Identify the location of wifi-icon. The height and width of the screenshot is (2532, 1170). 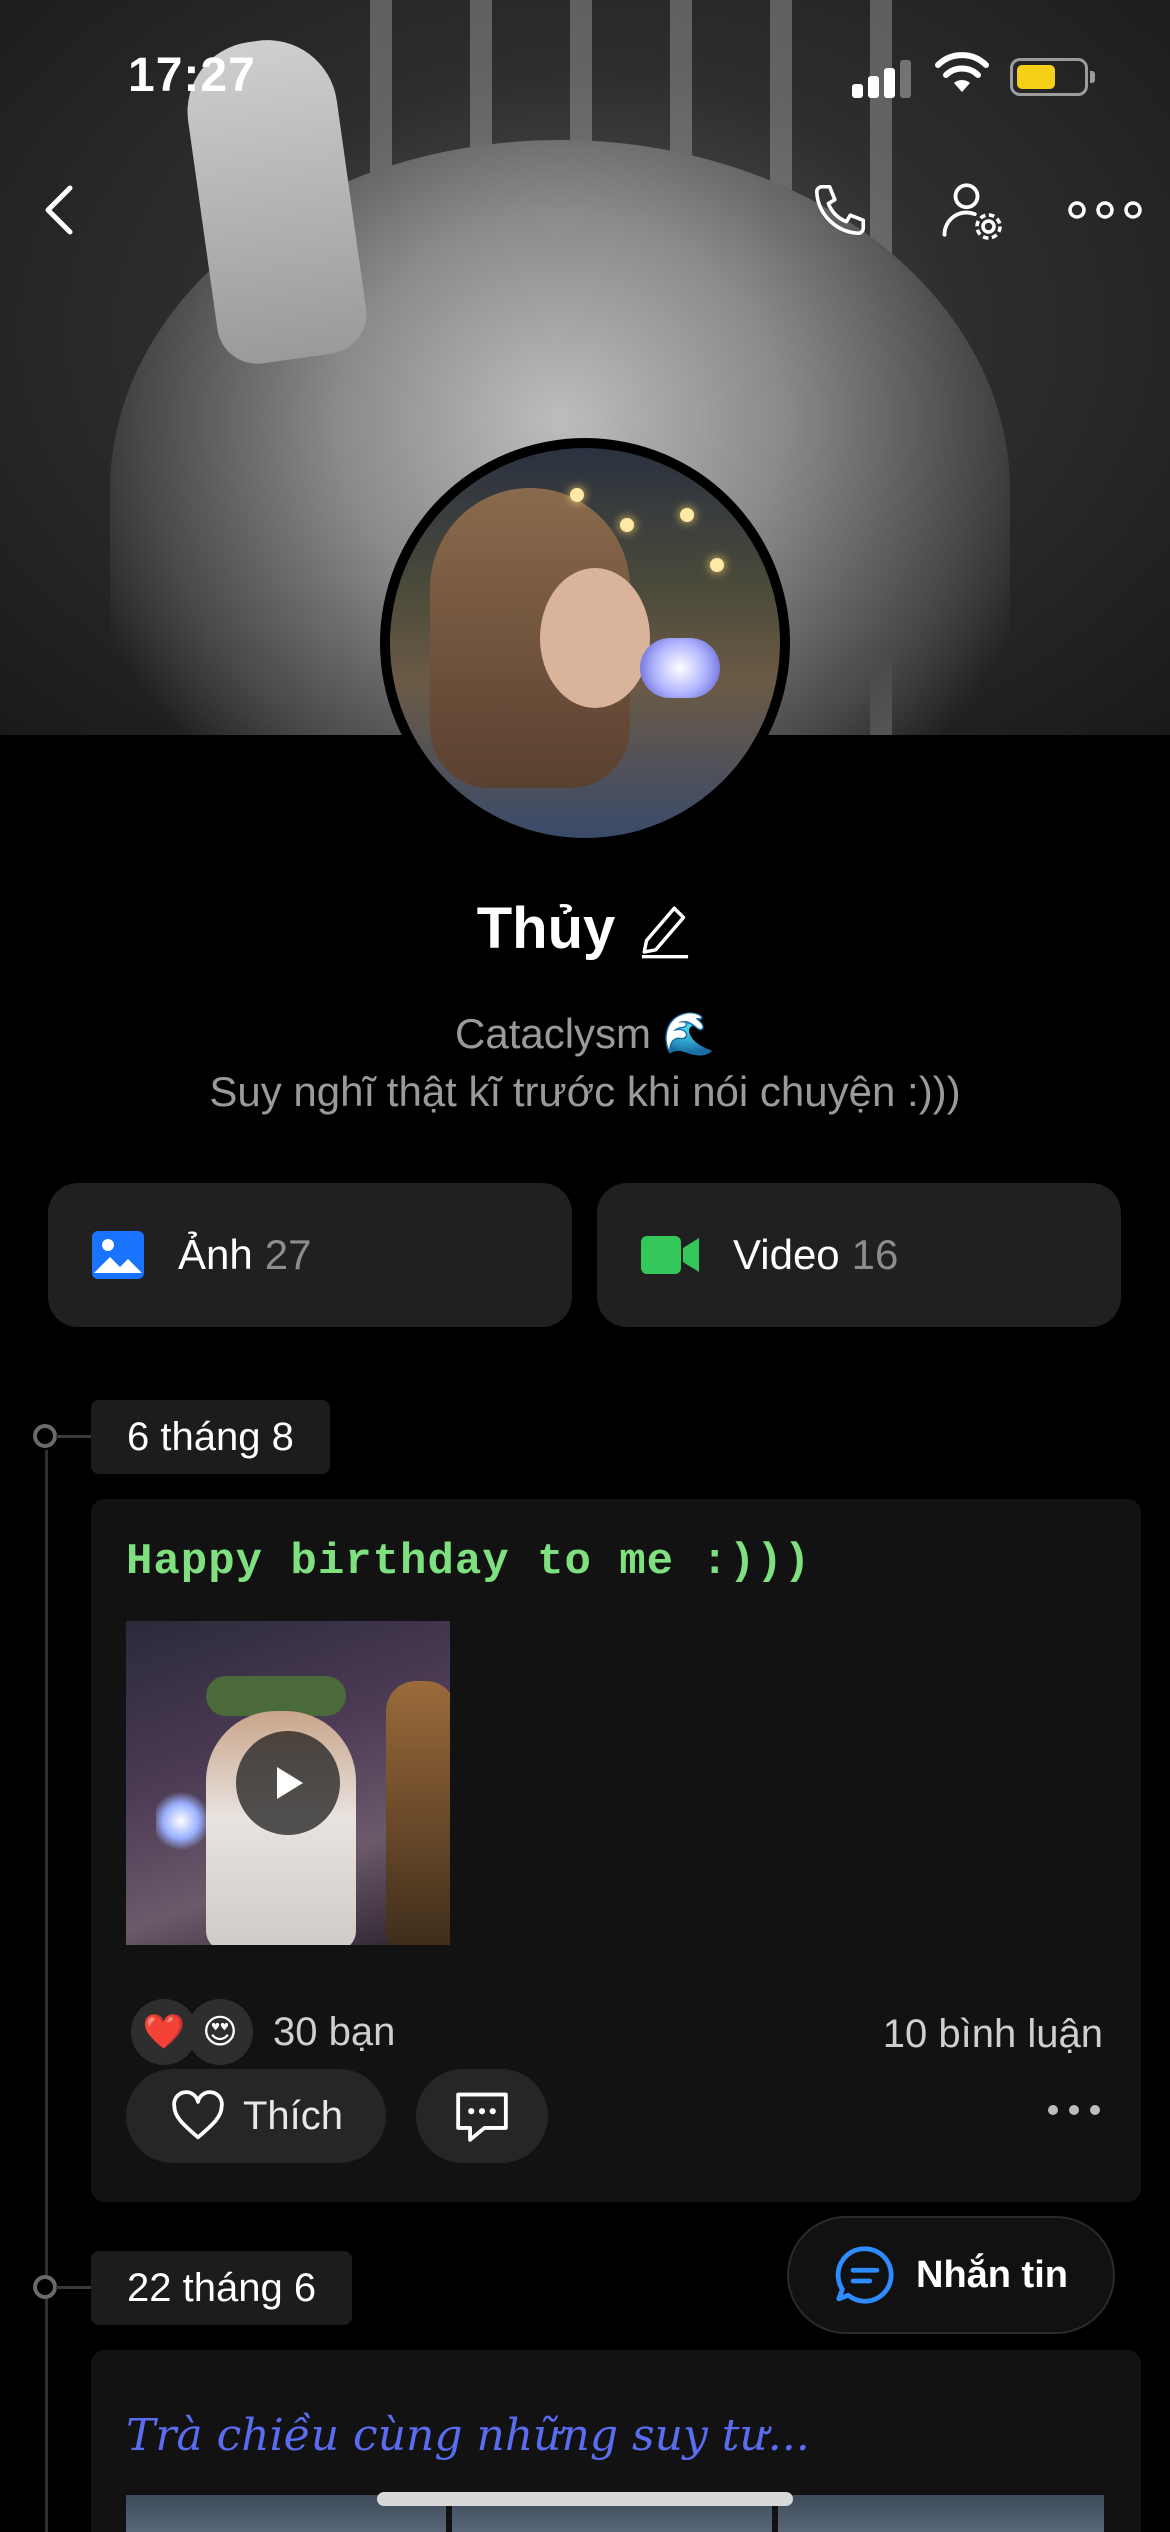
(962, 72).